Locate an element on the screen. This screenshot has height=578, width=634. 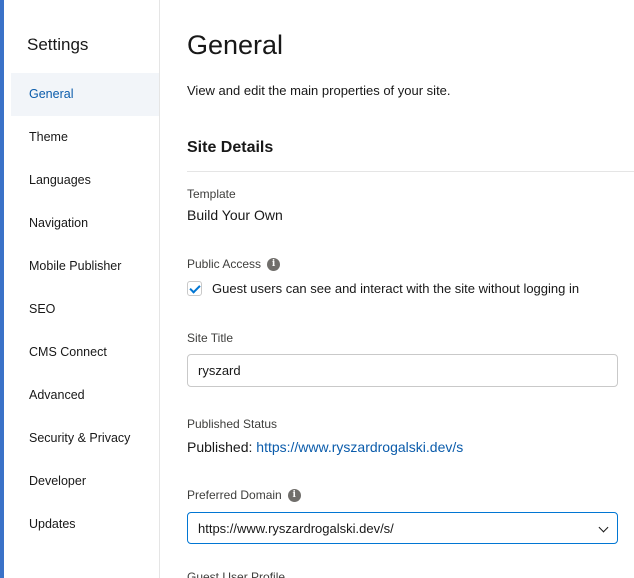
site-title-label: Site Title is located at coordinates (210, 338).